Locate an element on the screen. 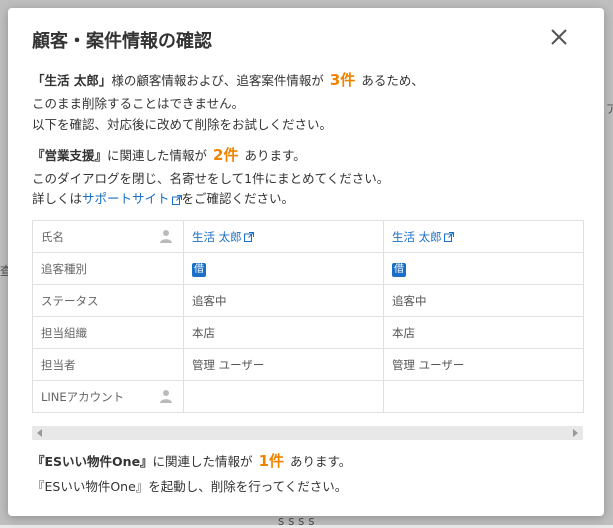  eigyo-text-end: あります。 is located at coordinates (275, 155).